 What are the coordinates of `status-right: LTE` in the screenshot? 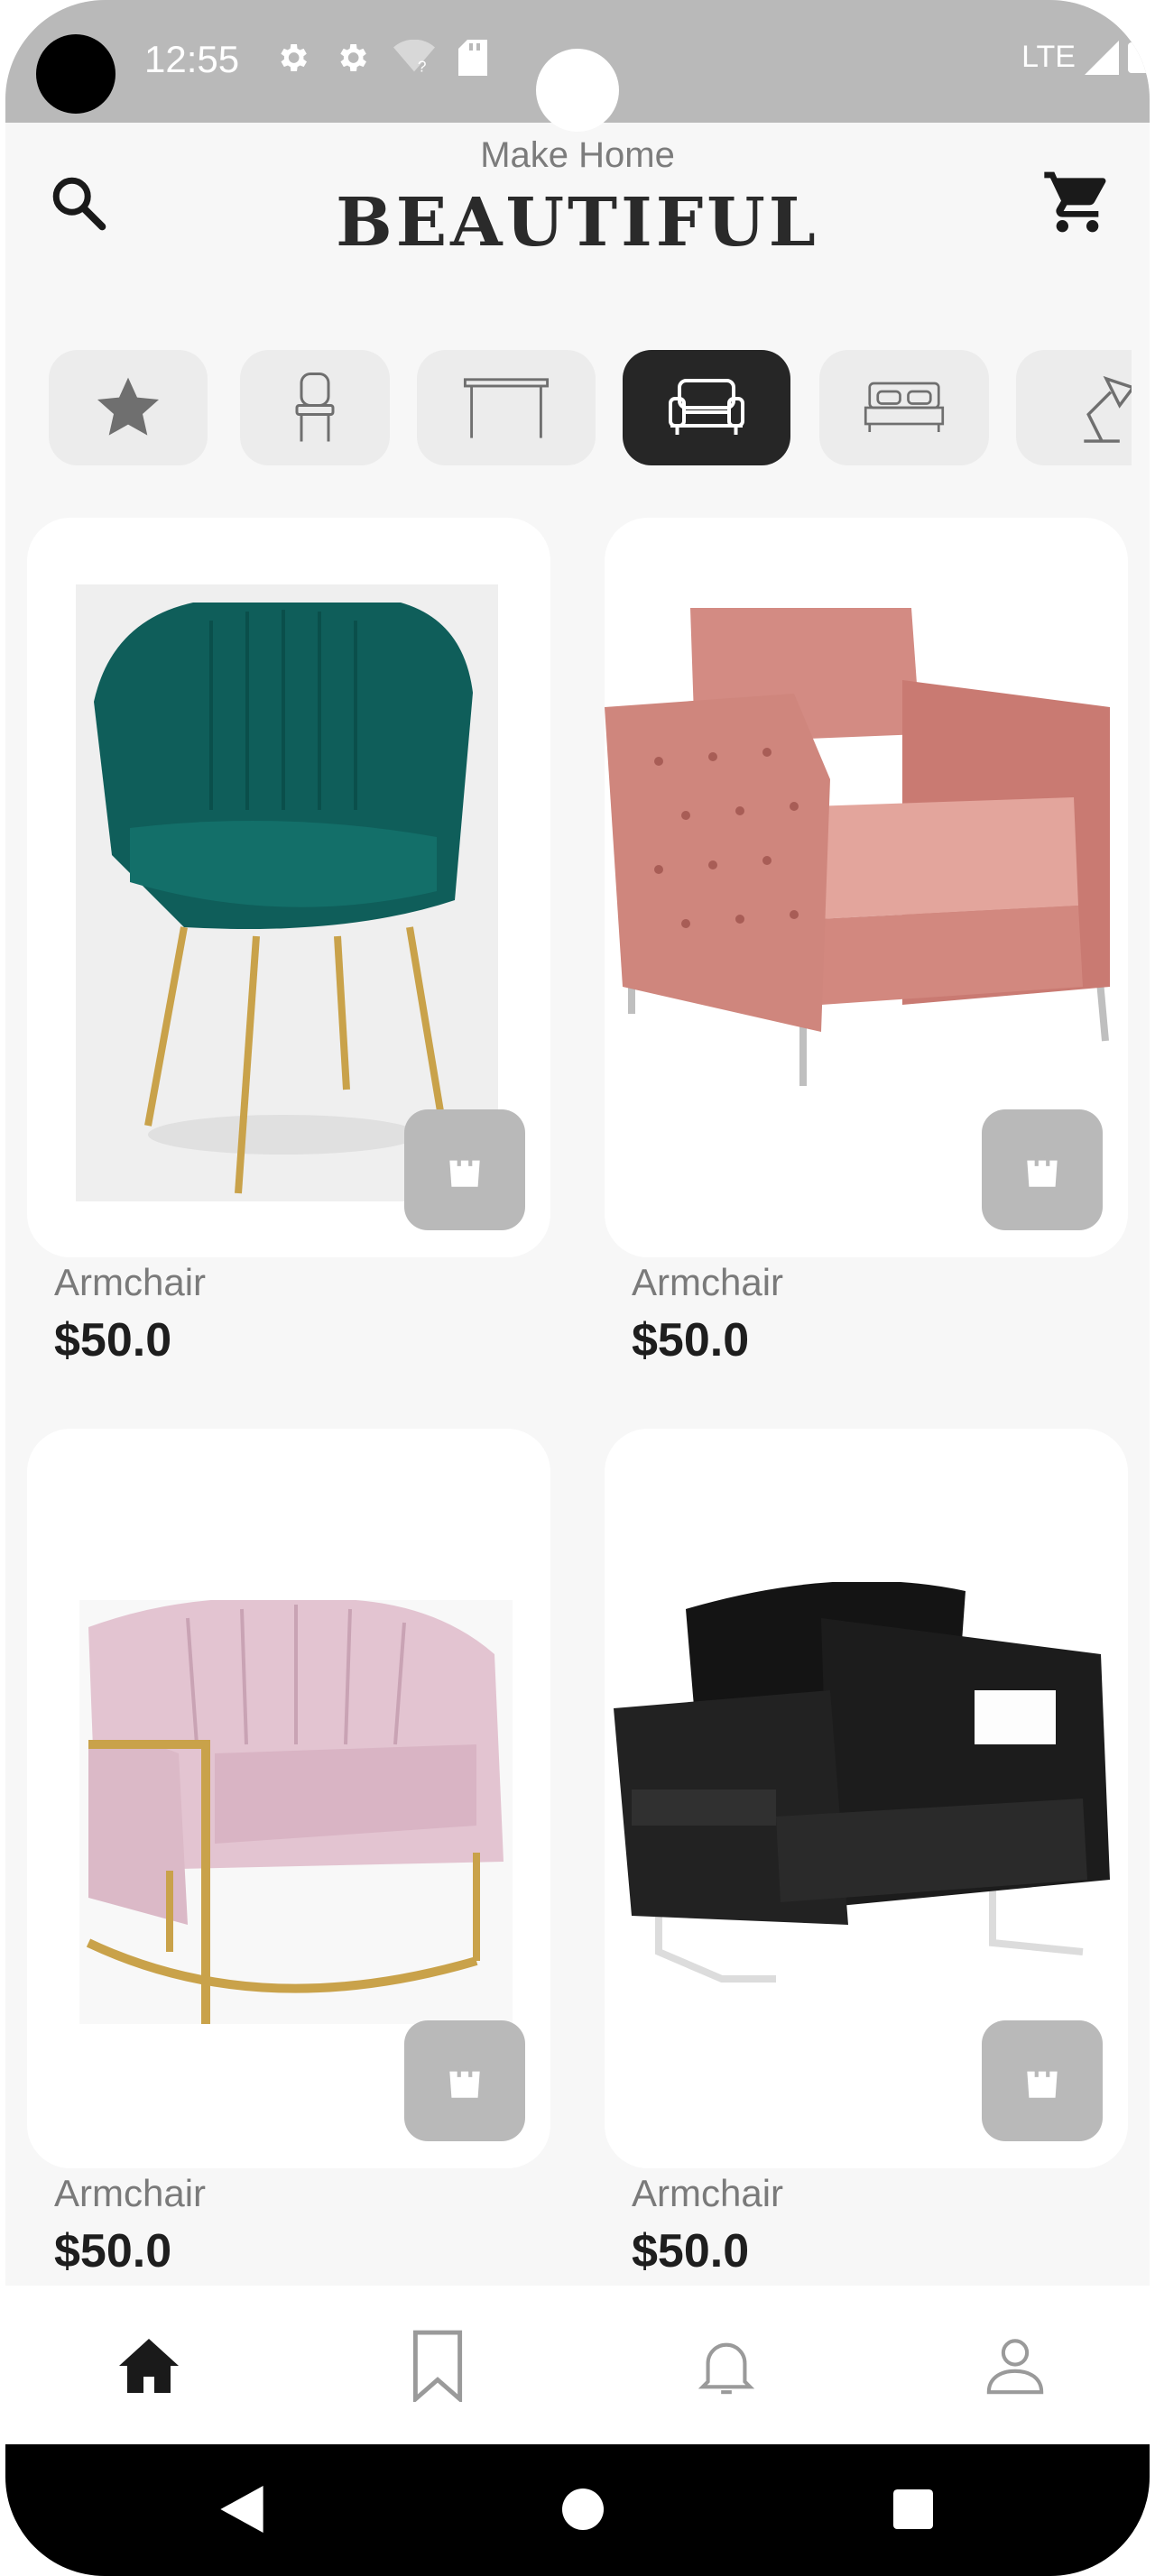 It's located at (1085, 57).